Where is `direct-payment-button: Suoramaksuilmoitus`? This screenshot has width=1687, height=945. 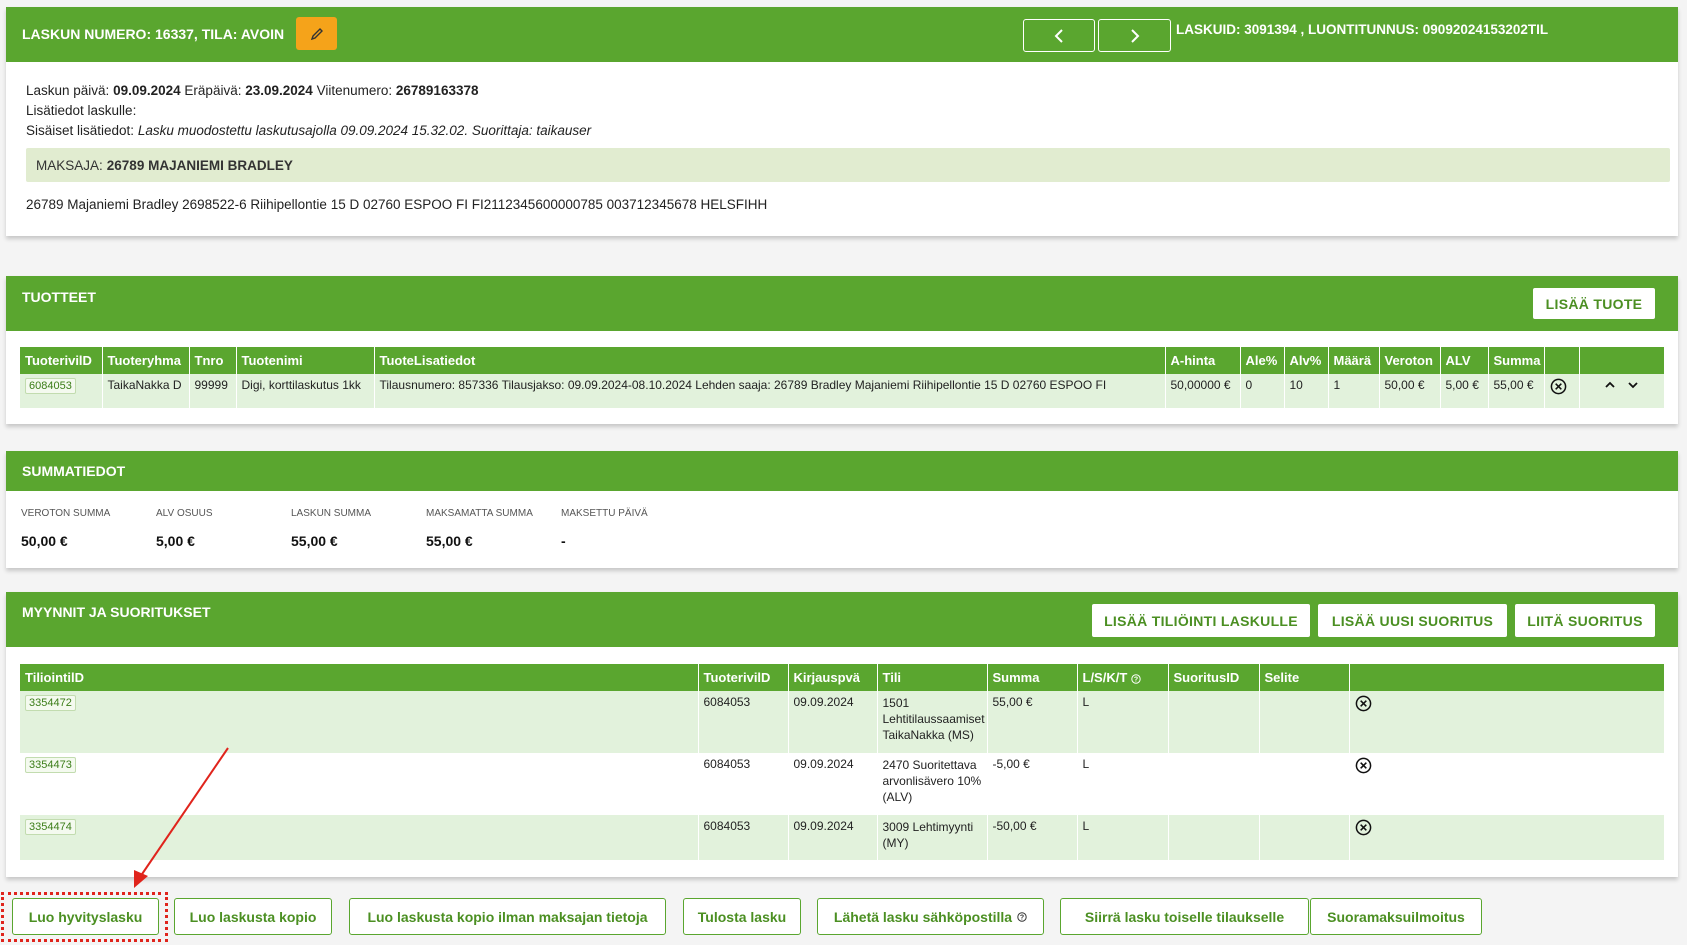 direct-payment-button: Suoramaksuilmoitus is located at coordinates (1396, 916).